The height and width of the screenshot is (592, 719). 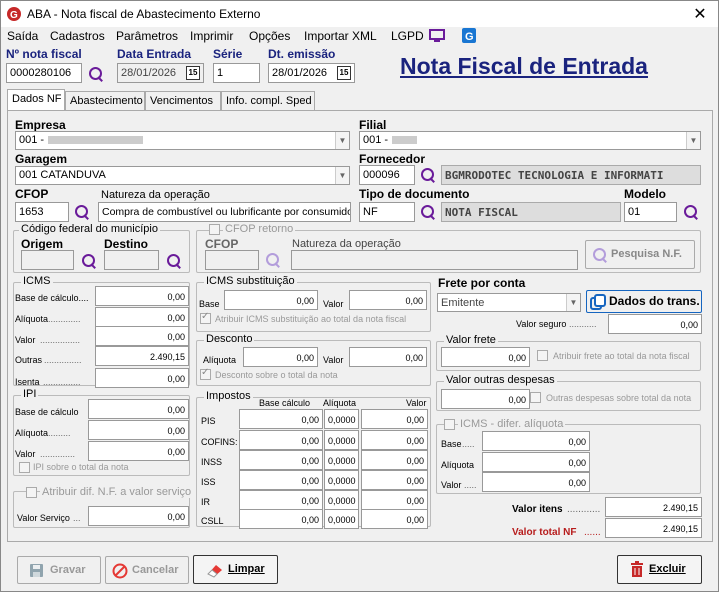 What do you see at coordinates (273, 260) in the screenshot?
I see `cfop-retorno-search-icon` at bounding box center [273, 260].